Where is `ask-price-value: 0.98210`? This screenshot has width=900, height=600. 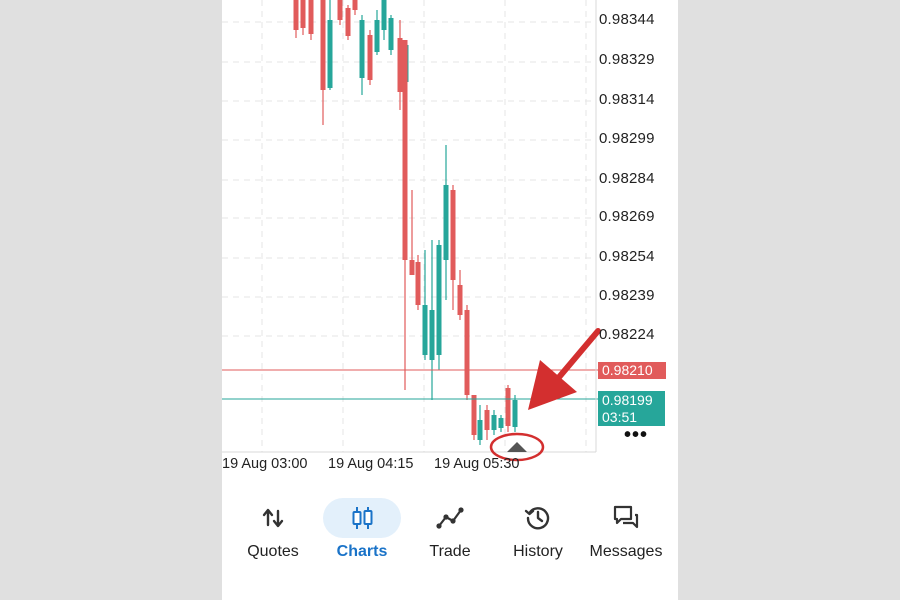
ask-price-value: 0.98210 is located at coordinates (627, 370).